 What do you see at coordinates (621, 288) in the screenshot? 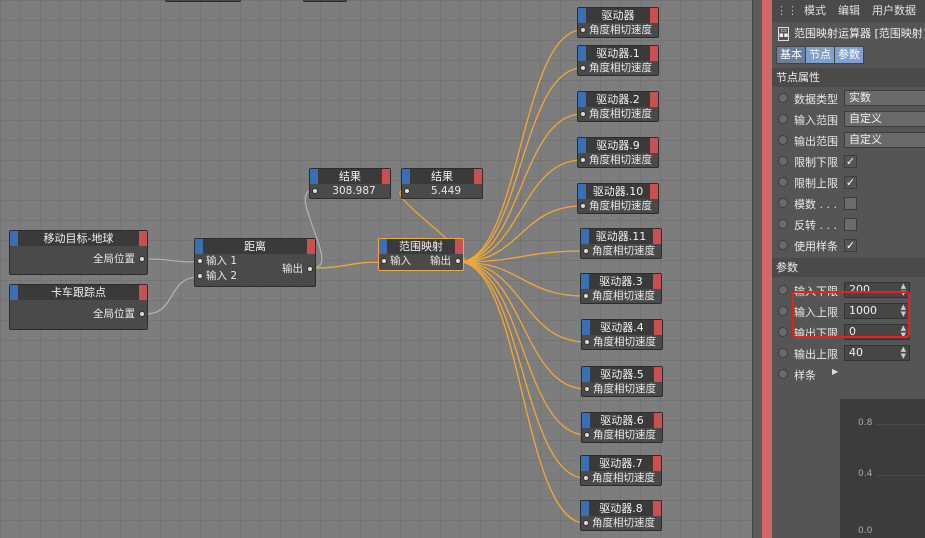
I see `node-driver: 驱动器.3 角度相切速度` at bounding box center [621, 288].